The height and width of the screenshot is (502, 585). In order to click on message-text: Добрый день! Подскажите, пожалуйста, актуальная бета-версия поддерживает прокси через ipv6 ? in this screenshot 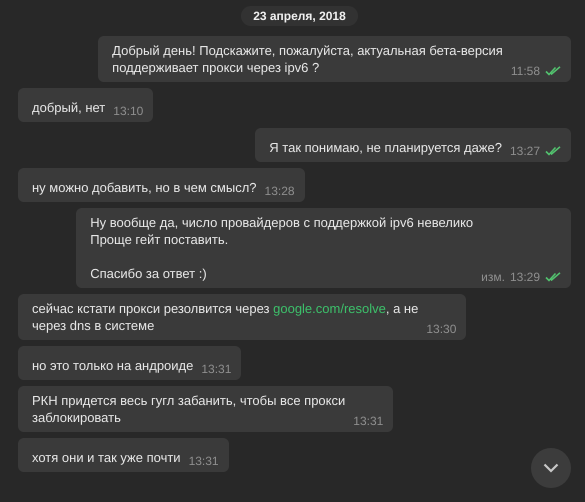, I will do `click(307, 59)`.